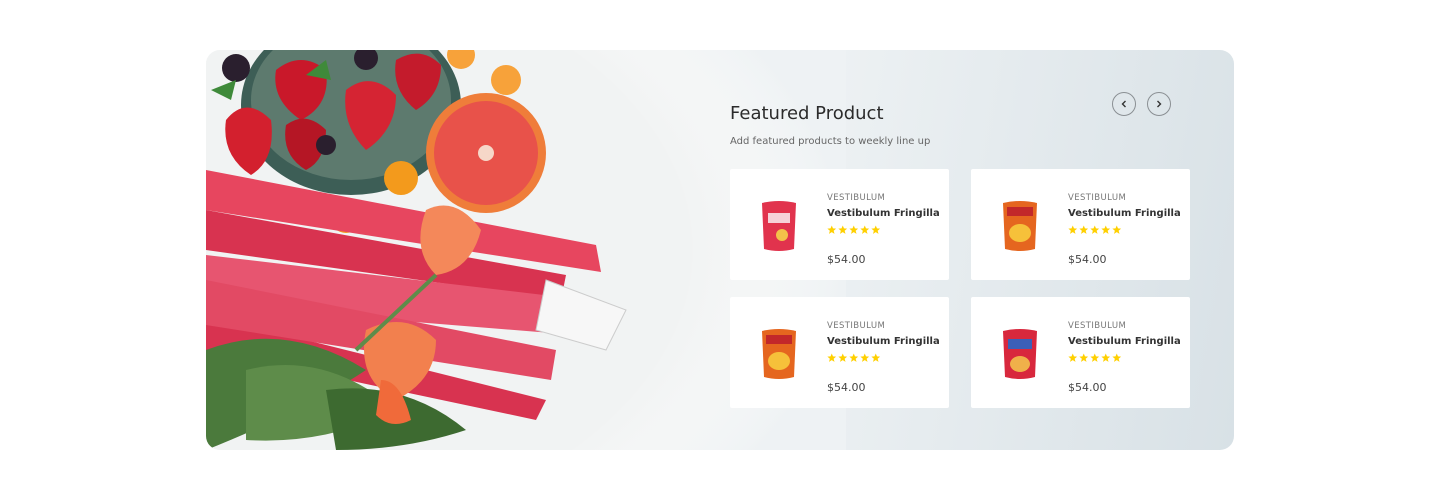  I want to click on chevron-left-icon, so click(1123, 104).